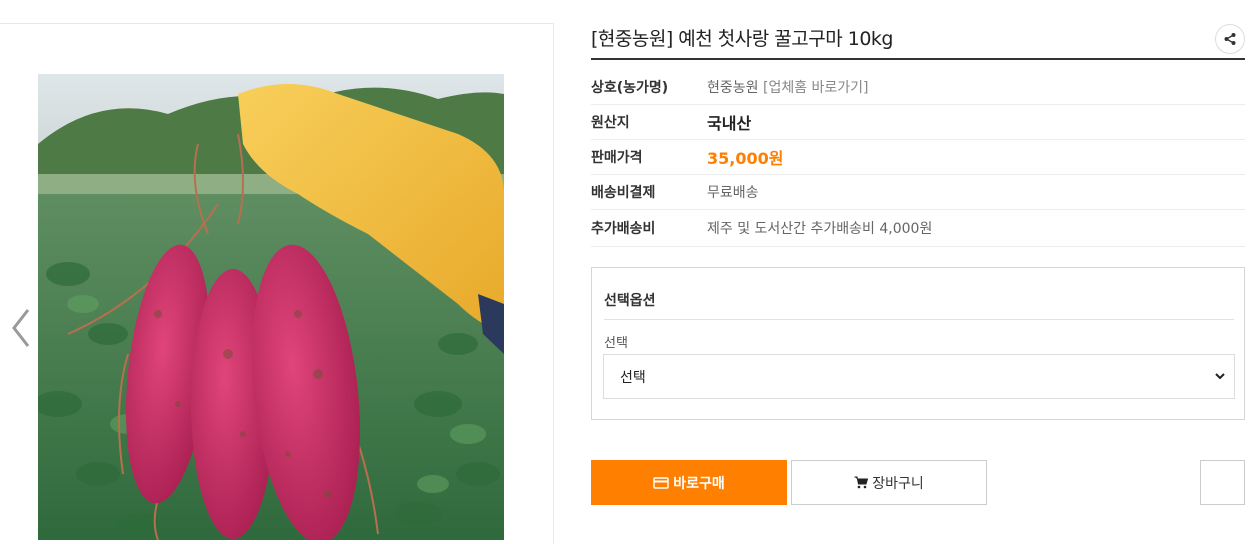 This screenshot has width=1253, height=544. I want to click on add-to-cart-button: 장바구니, so click(889, 482).